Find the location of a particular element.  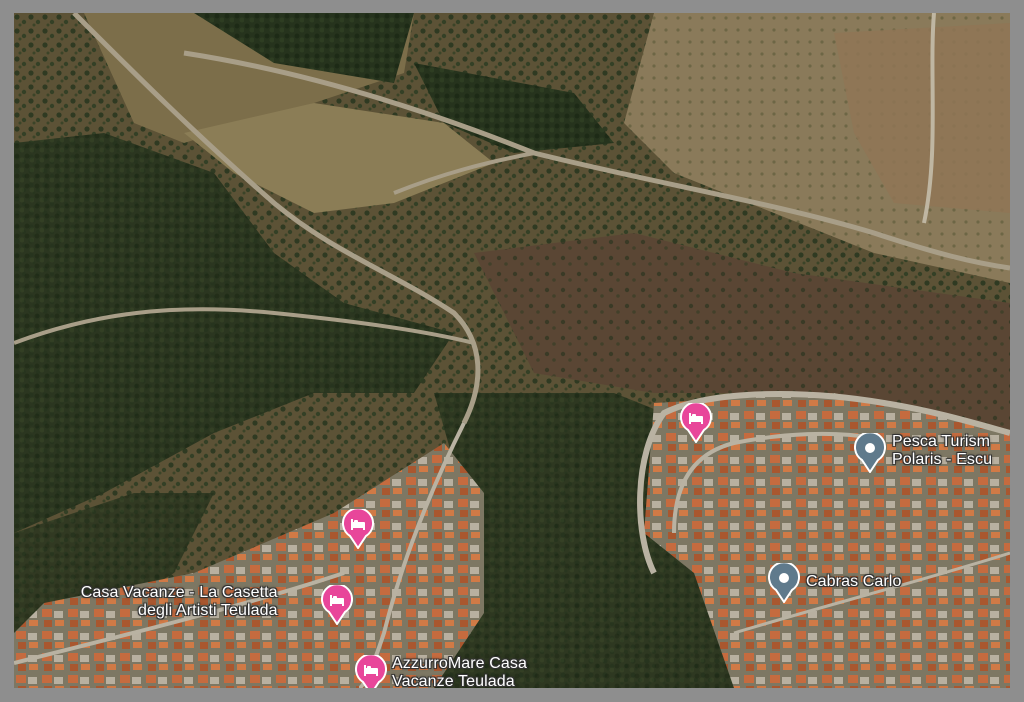

place-pin-pesca-turismo is located at coordinates (870, 453).